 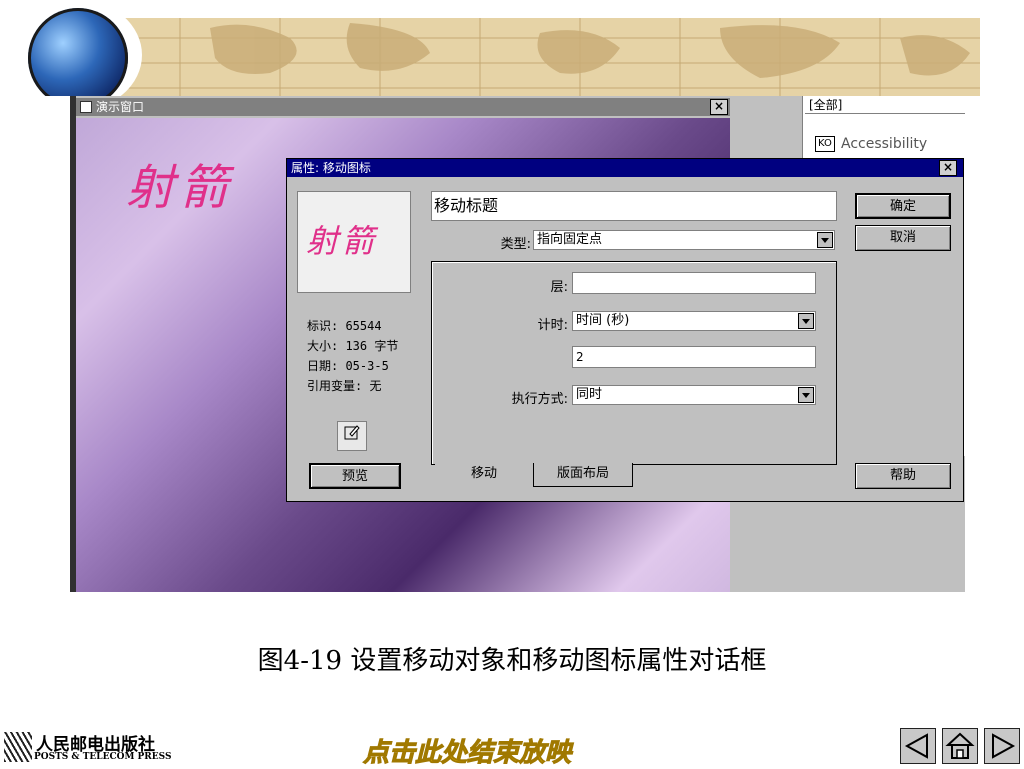 I want to click on header-banner, so click(x=512, y=48).